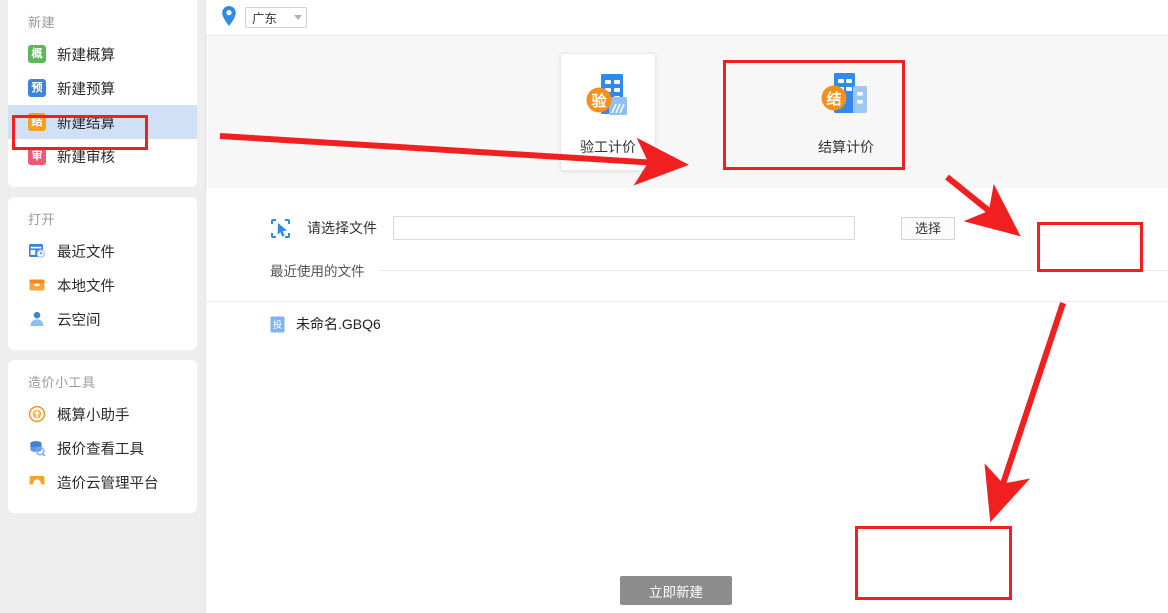 The image size is (1168, 613). I want to click on create-now-button: 立即新建, so click(676, 590).